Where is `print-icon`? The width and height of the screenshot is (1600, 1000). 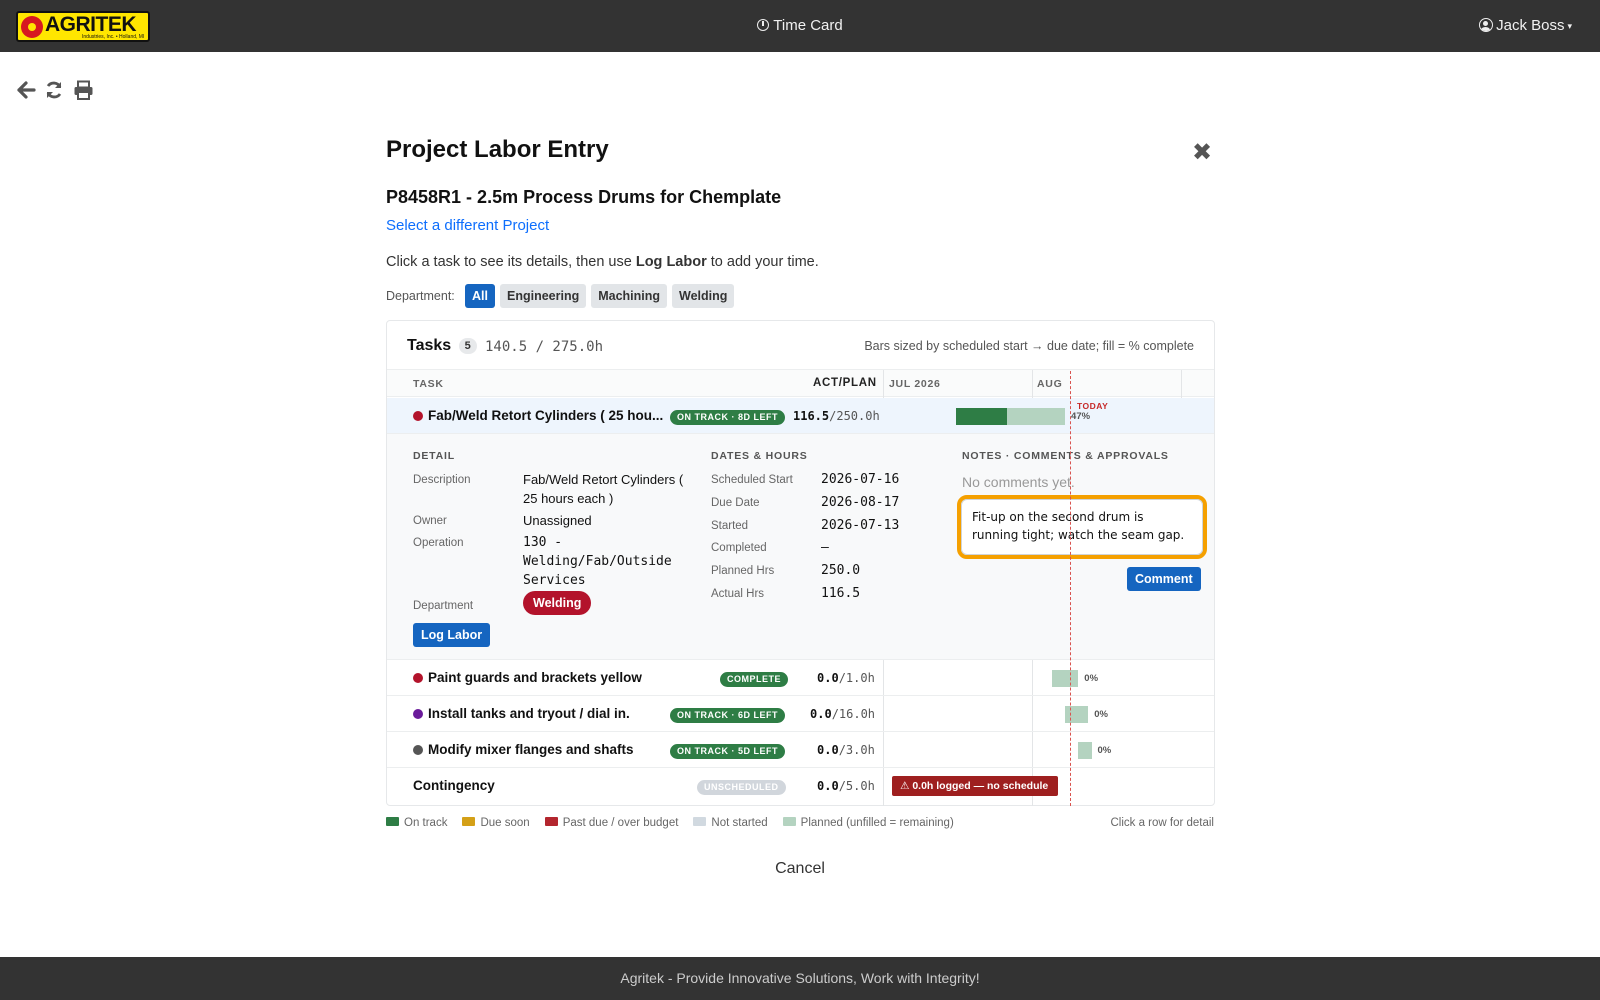
print-icon is located at coordinates (83, 90).